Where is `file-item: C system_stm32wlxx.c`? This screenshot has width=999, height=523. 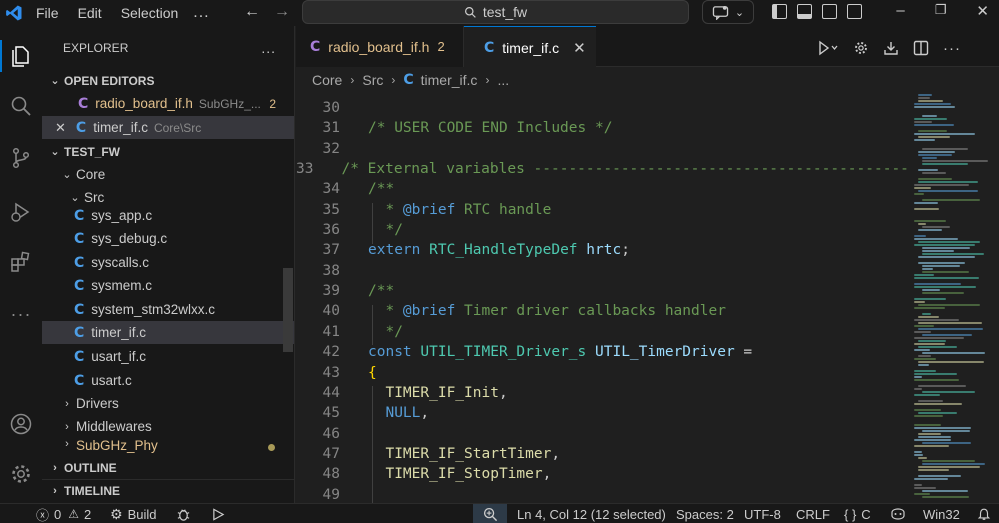 file-item: C system_stm32wlxx.c is located at coordinates (168, 309).